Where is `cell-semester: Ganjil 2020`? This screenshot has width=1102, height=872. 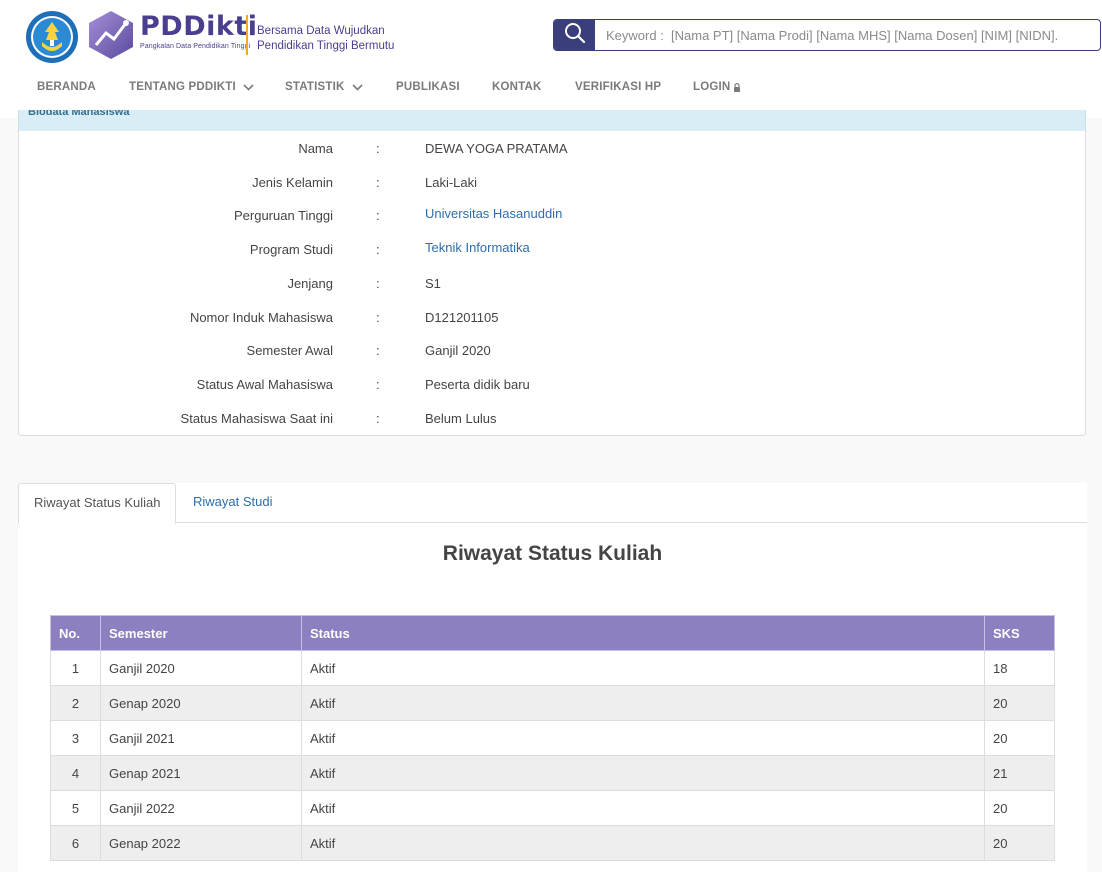
cell-semester: Ganjil 2020 is located at coordinates (201, 668).